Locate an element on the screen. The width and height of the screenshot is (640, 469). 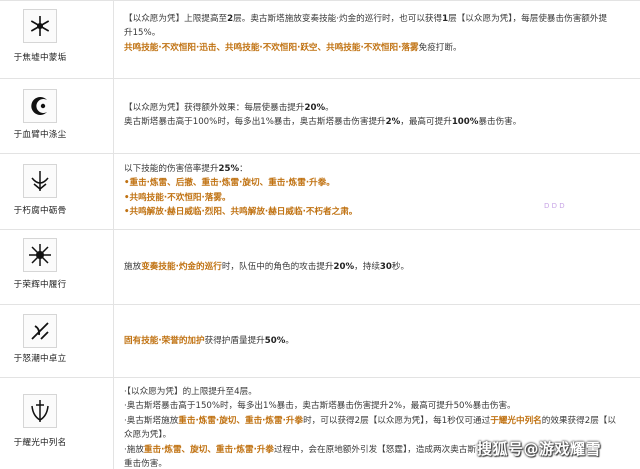
chain-name: 于朽腐中砺骨 is located at coordinates (40, 211).